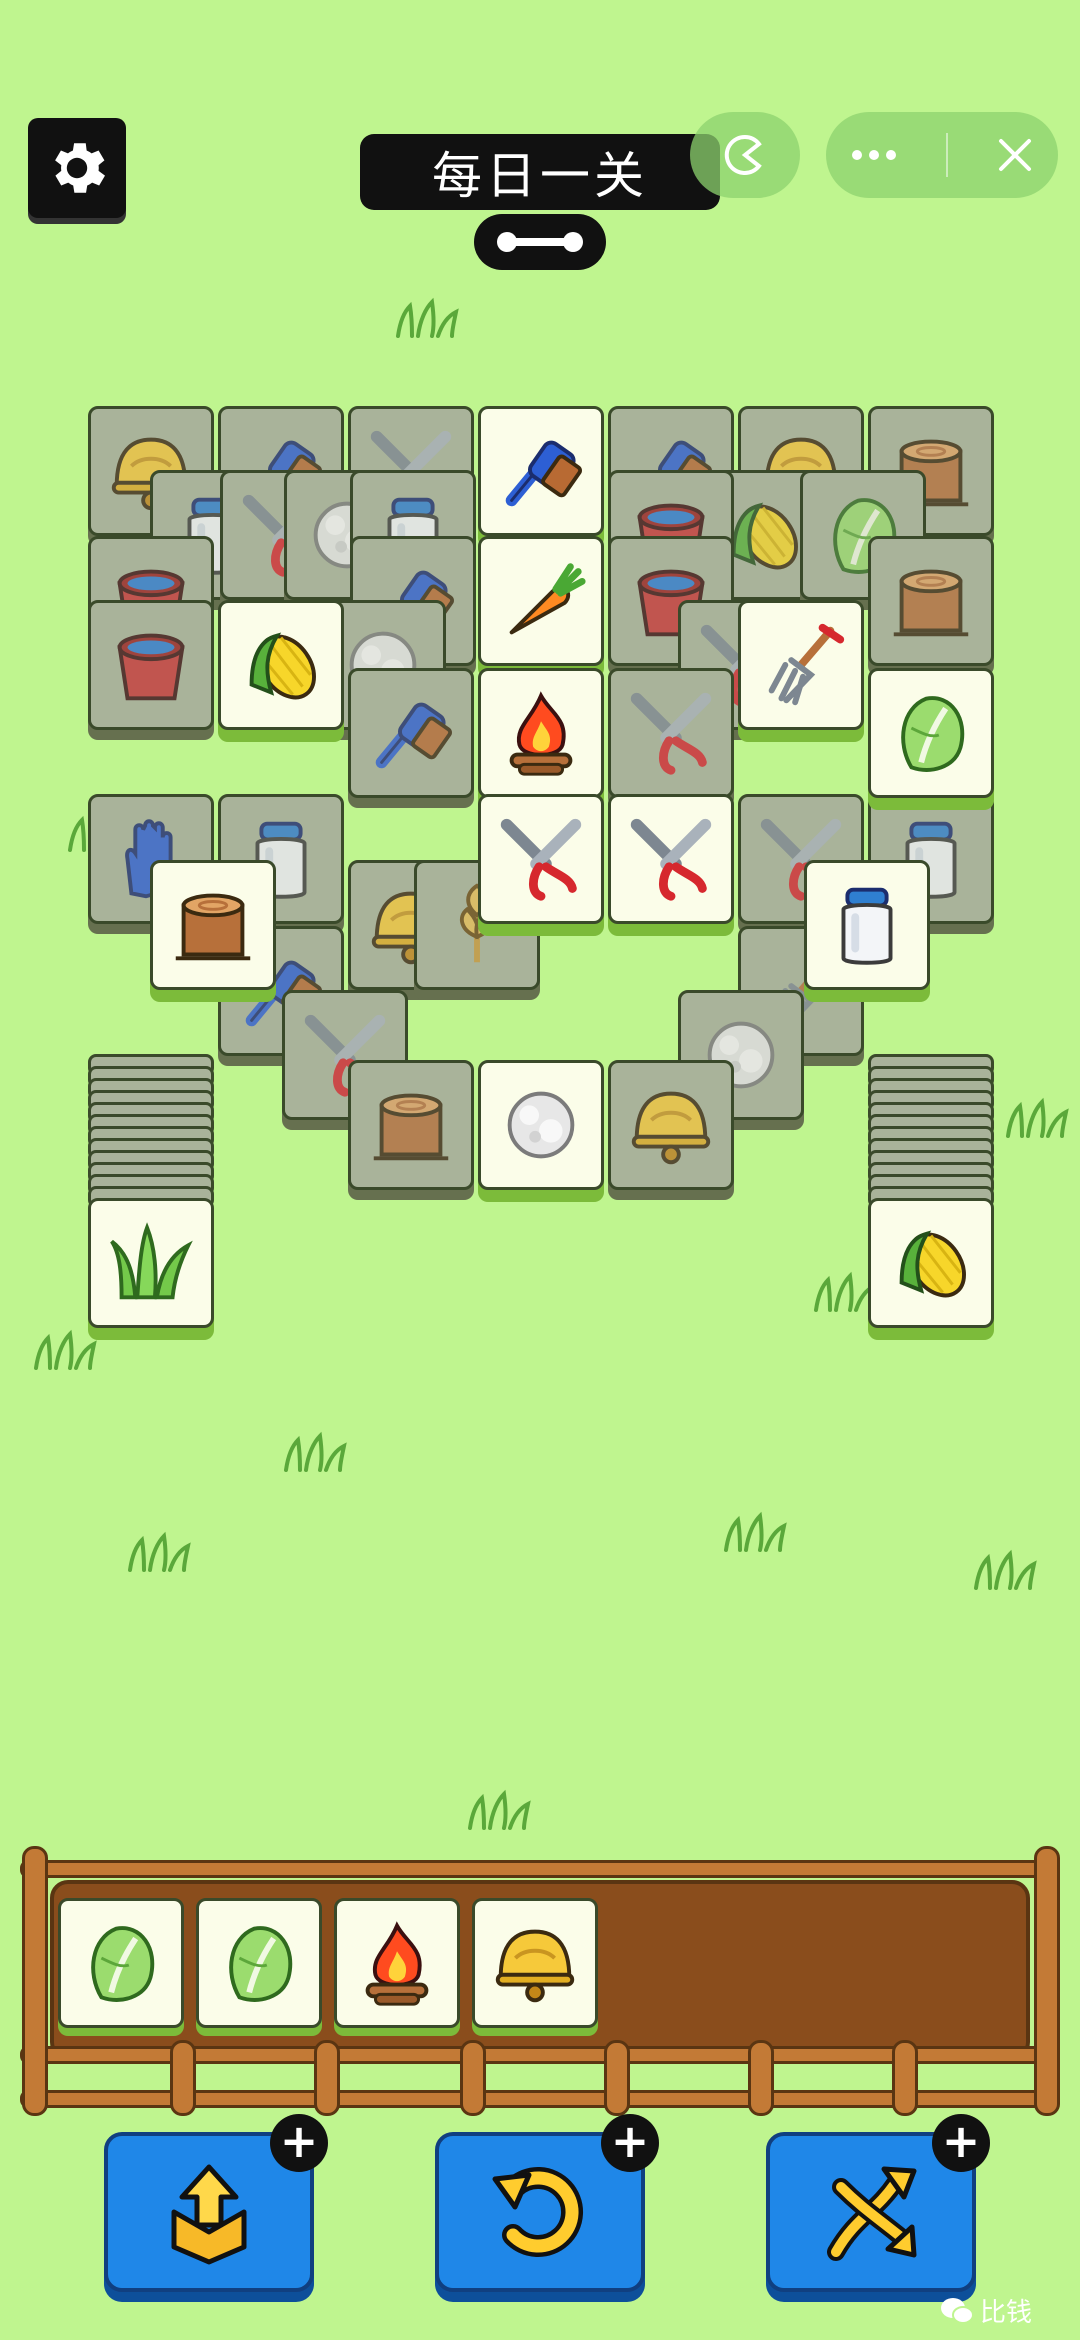 The height and width of the screenshot is (2340, 1080). What do you see at coordinates (874, 155) in the screenshot?
I see `more-dots-icon` at bounding box center [874, 155].